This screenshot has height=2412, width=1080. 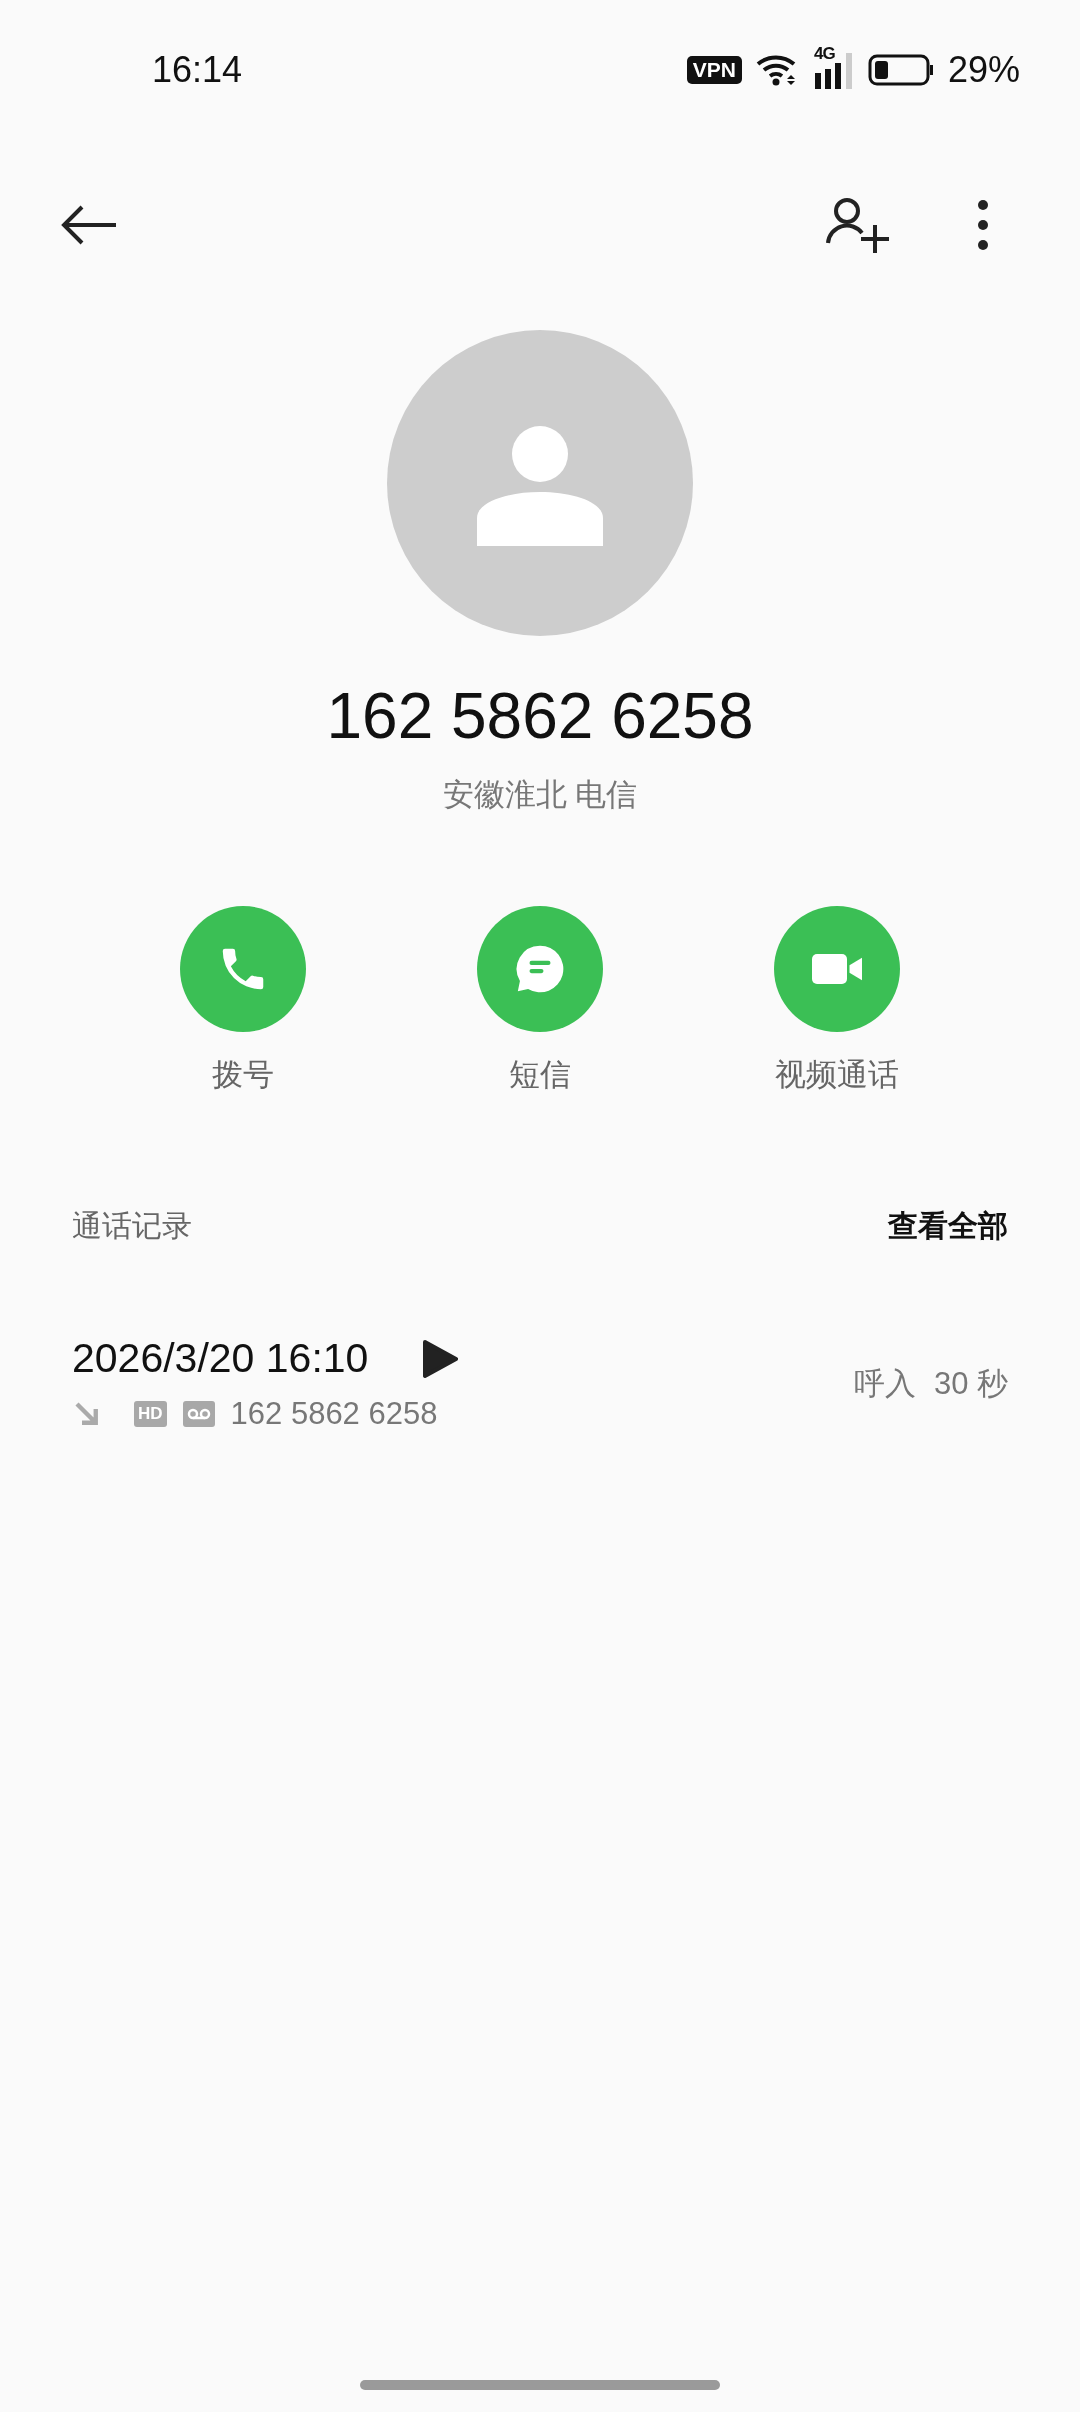 I want to click on back-arrow-icon, so click(x=89, y=225).